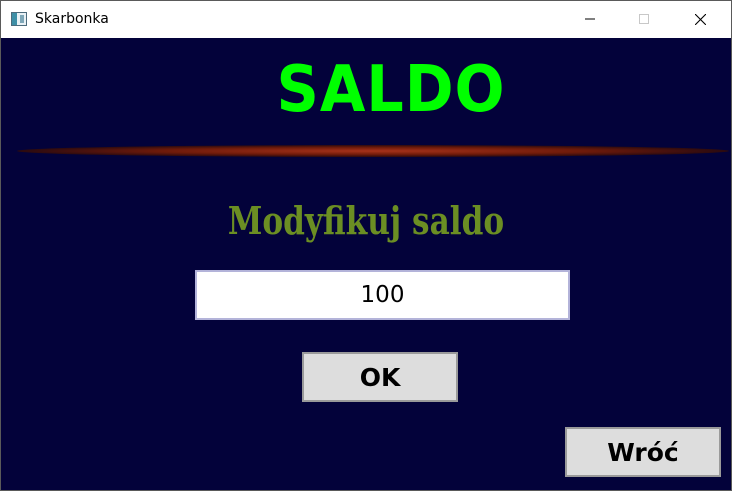  What do you see at coordinates (366, 220) in the screenshot?
I see `section-title: Modyfikuj saldo` at bounding box center [366, 220].